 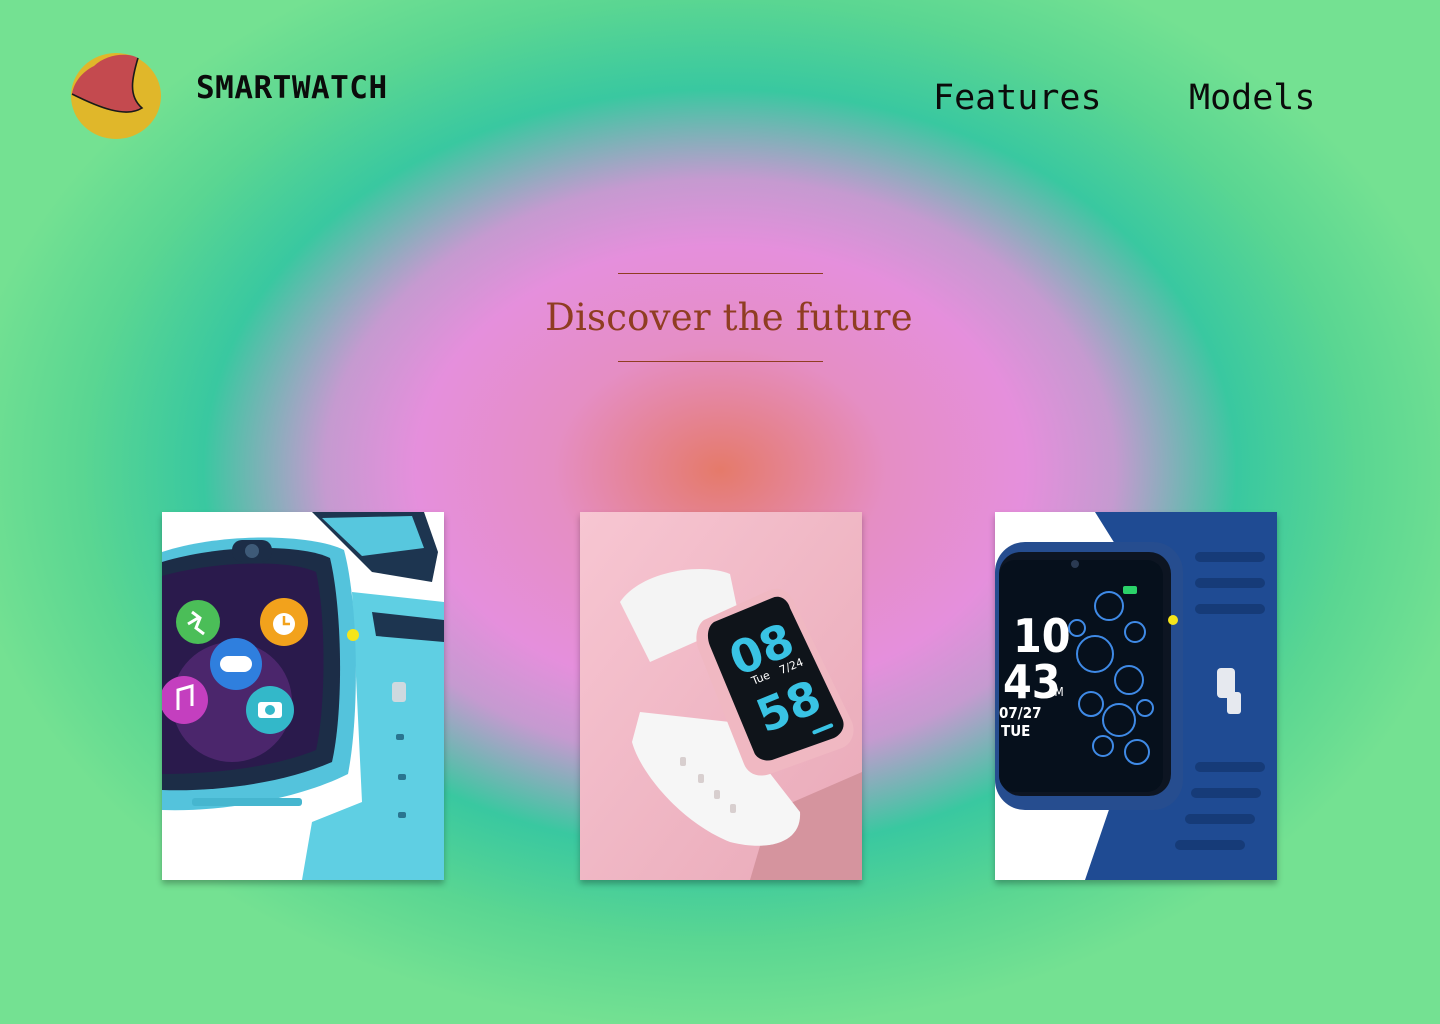 What do you see at coordinates (1020, 713) in the screenshot?
I see `svg-text: 07/27` at bounding box center [1020, 713].